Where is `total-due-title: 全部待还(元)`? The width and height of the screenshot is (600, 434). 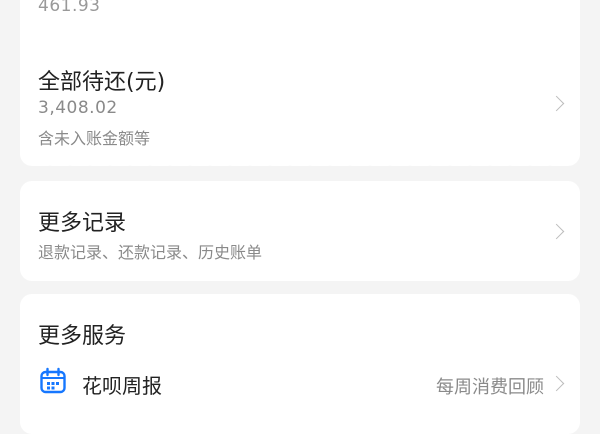
total-due-title: 全部待还(元) is located at coordinates (102, 82).